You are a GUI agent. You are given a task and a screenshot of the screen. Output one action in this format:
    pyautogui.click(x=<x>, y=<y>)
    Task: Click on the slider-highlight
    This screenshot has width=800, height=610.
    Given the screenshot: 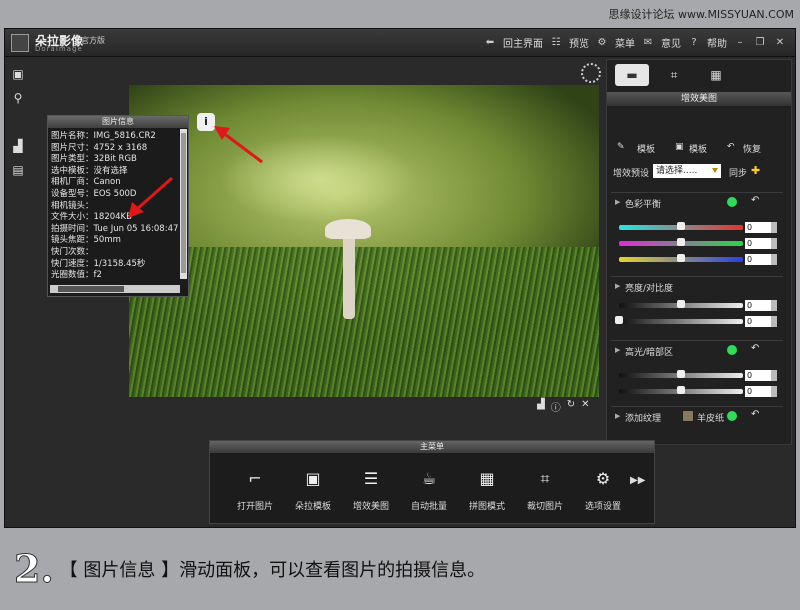 What is the action you would take?
    pyautogui.click(x=681, y=374)
    